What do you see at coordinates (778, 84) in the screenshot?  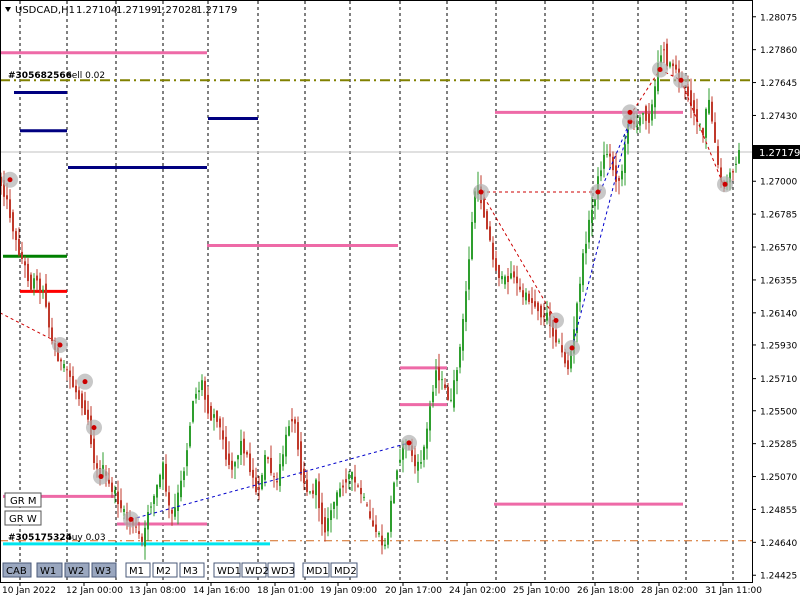 I see `price-tick-label: 1.27645` at bounding box center [778, 84].